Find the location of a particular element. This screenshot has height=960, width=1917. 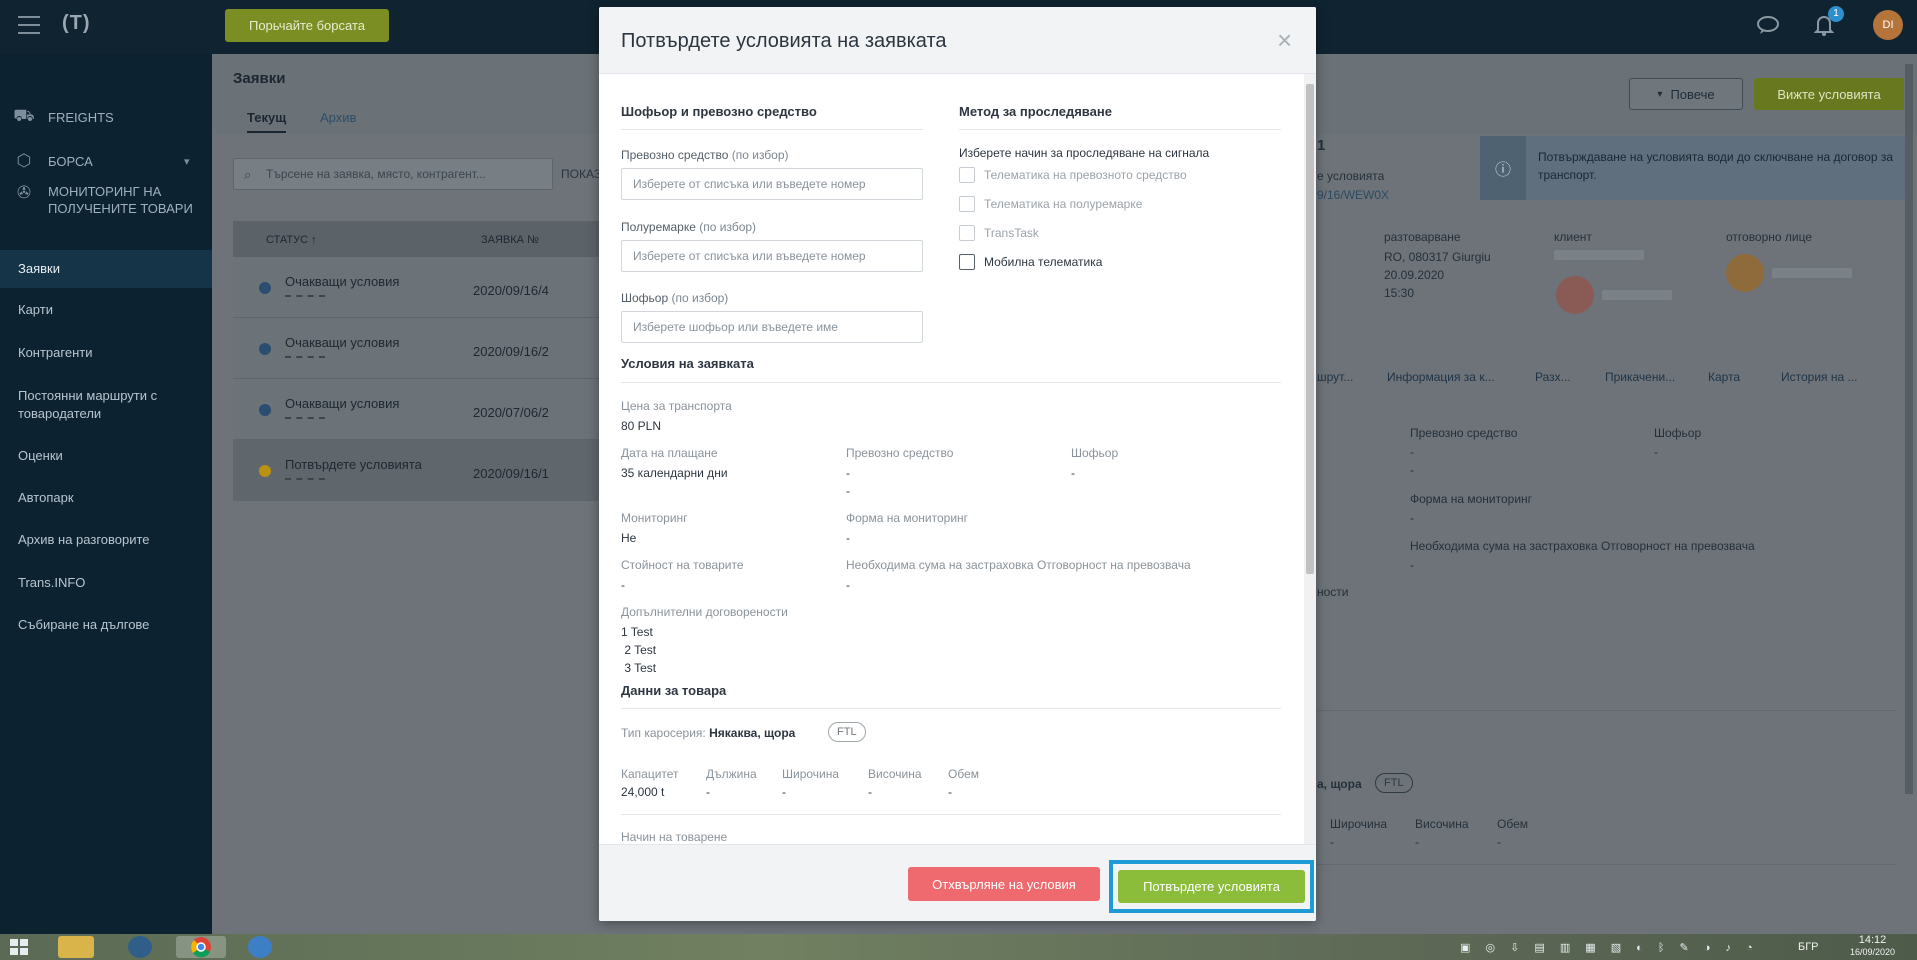

bg-form-label: Форма на мониторинг is located at coordinates (1471, 499).